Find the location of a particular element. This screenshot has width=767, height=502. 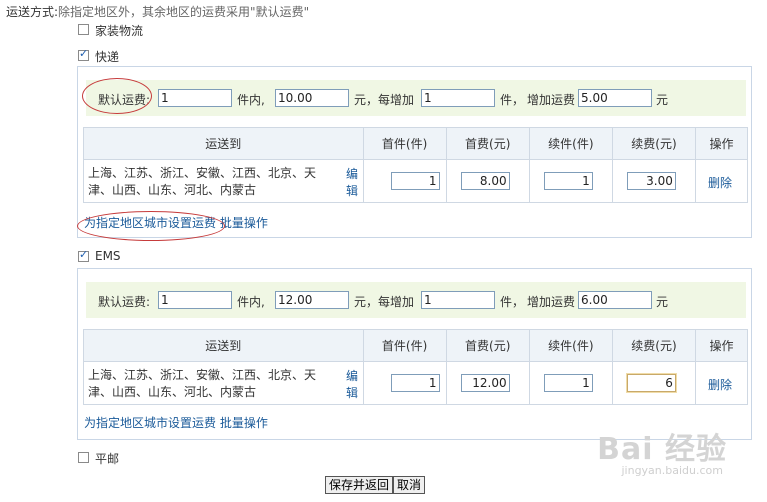

shipping-method-header: 运送方式:除指定地区外，其余地区的运费采用"默认运费" is located at coordinates (157, 11).